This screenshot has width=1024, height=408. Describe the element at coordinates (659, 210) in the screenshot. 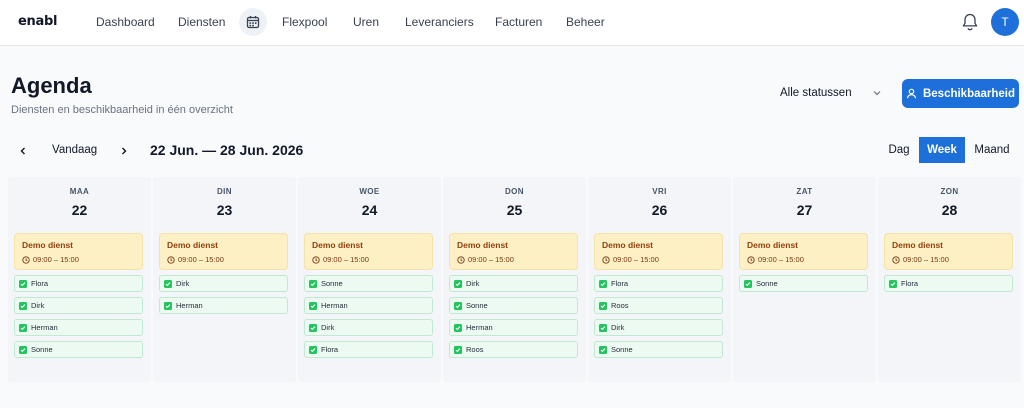

I see `day-number: 26` at that location.